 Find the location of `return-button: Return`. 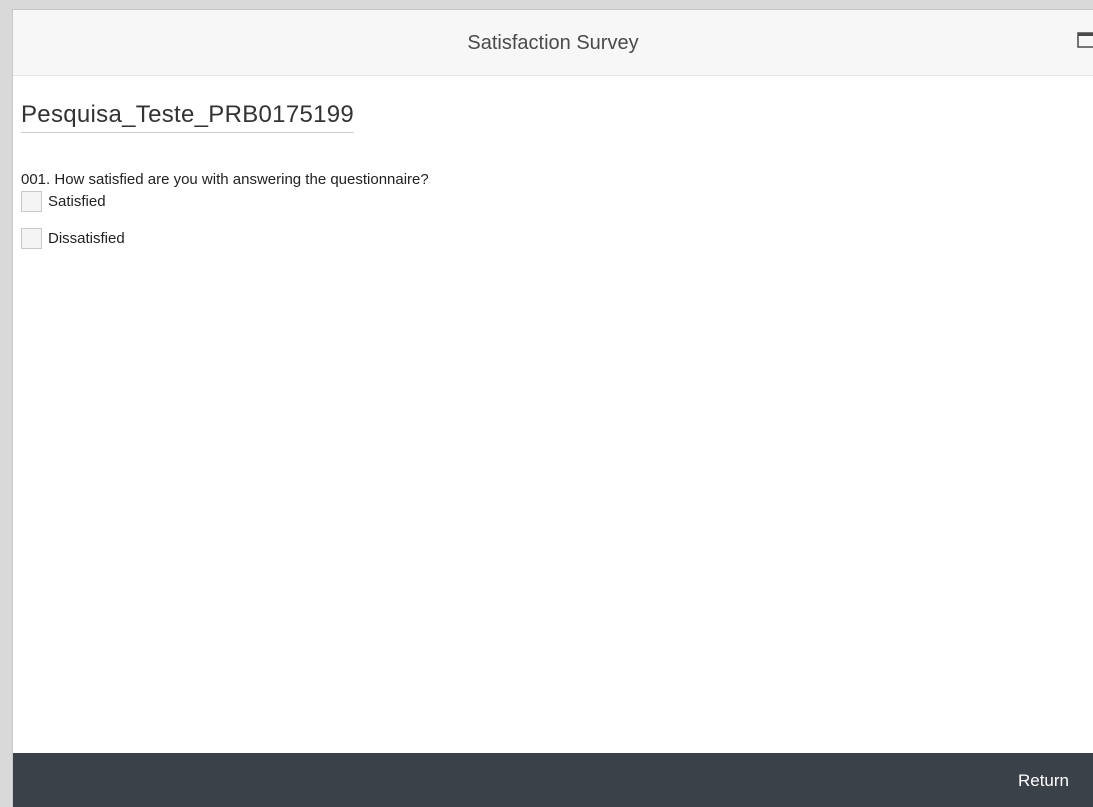

return-button: Return is located at coordinates (1043, 781).